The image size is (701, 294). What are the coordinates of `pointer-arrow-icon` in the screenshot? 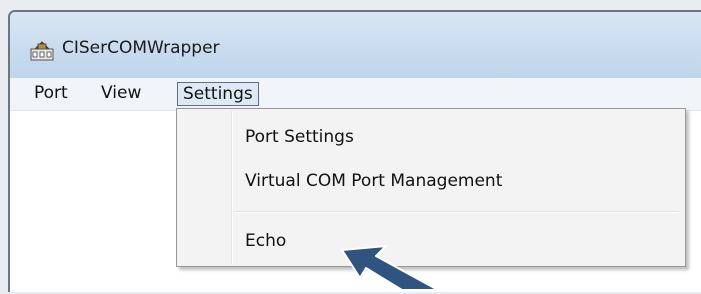 It's located at (389, 264).